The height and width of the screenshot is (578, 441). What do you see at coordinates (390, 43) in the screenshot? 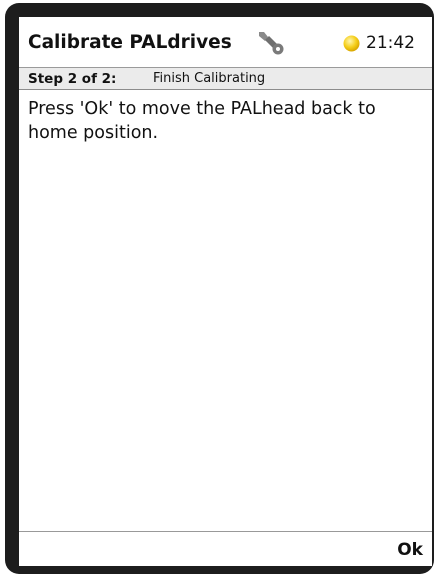
I see `clock: 21:42` at bounding box center [390, 43].